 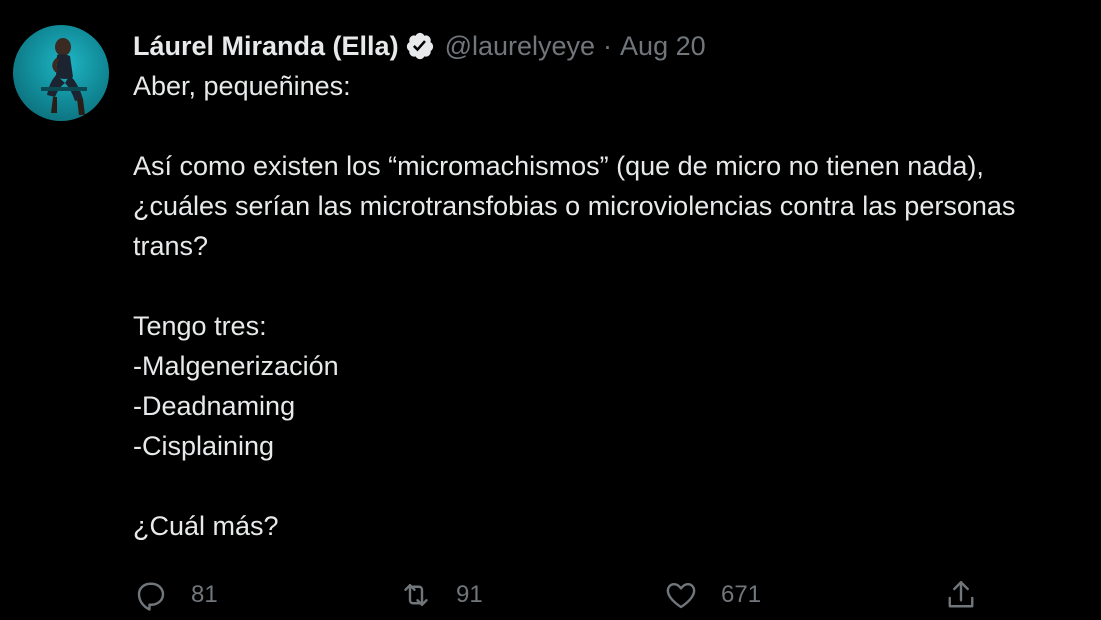 What do you see at coordinates (416, 595) in the screenshot?
I see `retweet-icon` at bounding box center [416, 595].